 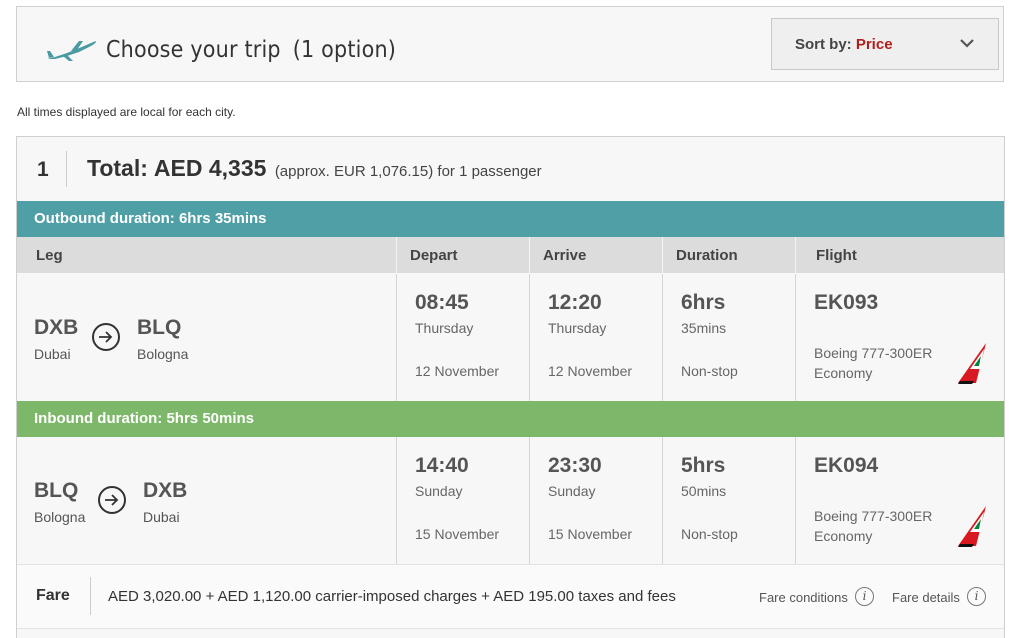 What do you see at coordinates (846, 302) in the screenshot?
I see `flight-number: EK093` at bounding box center [846, 302].